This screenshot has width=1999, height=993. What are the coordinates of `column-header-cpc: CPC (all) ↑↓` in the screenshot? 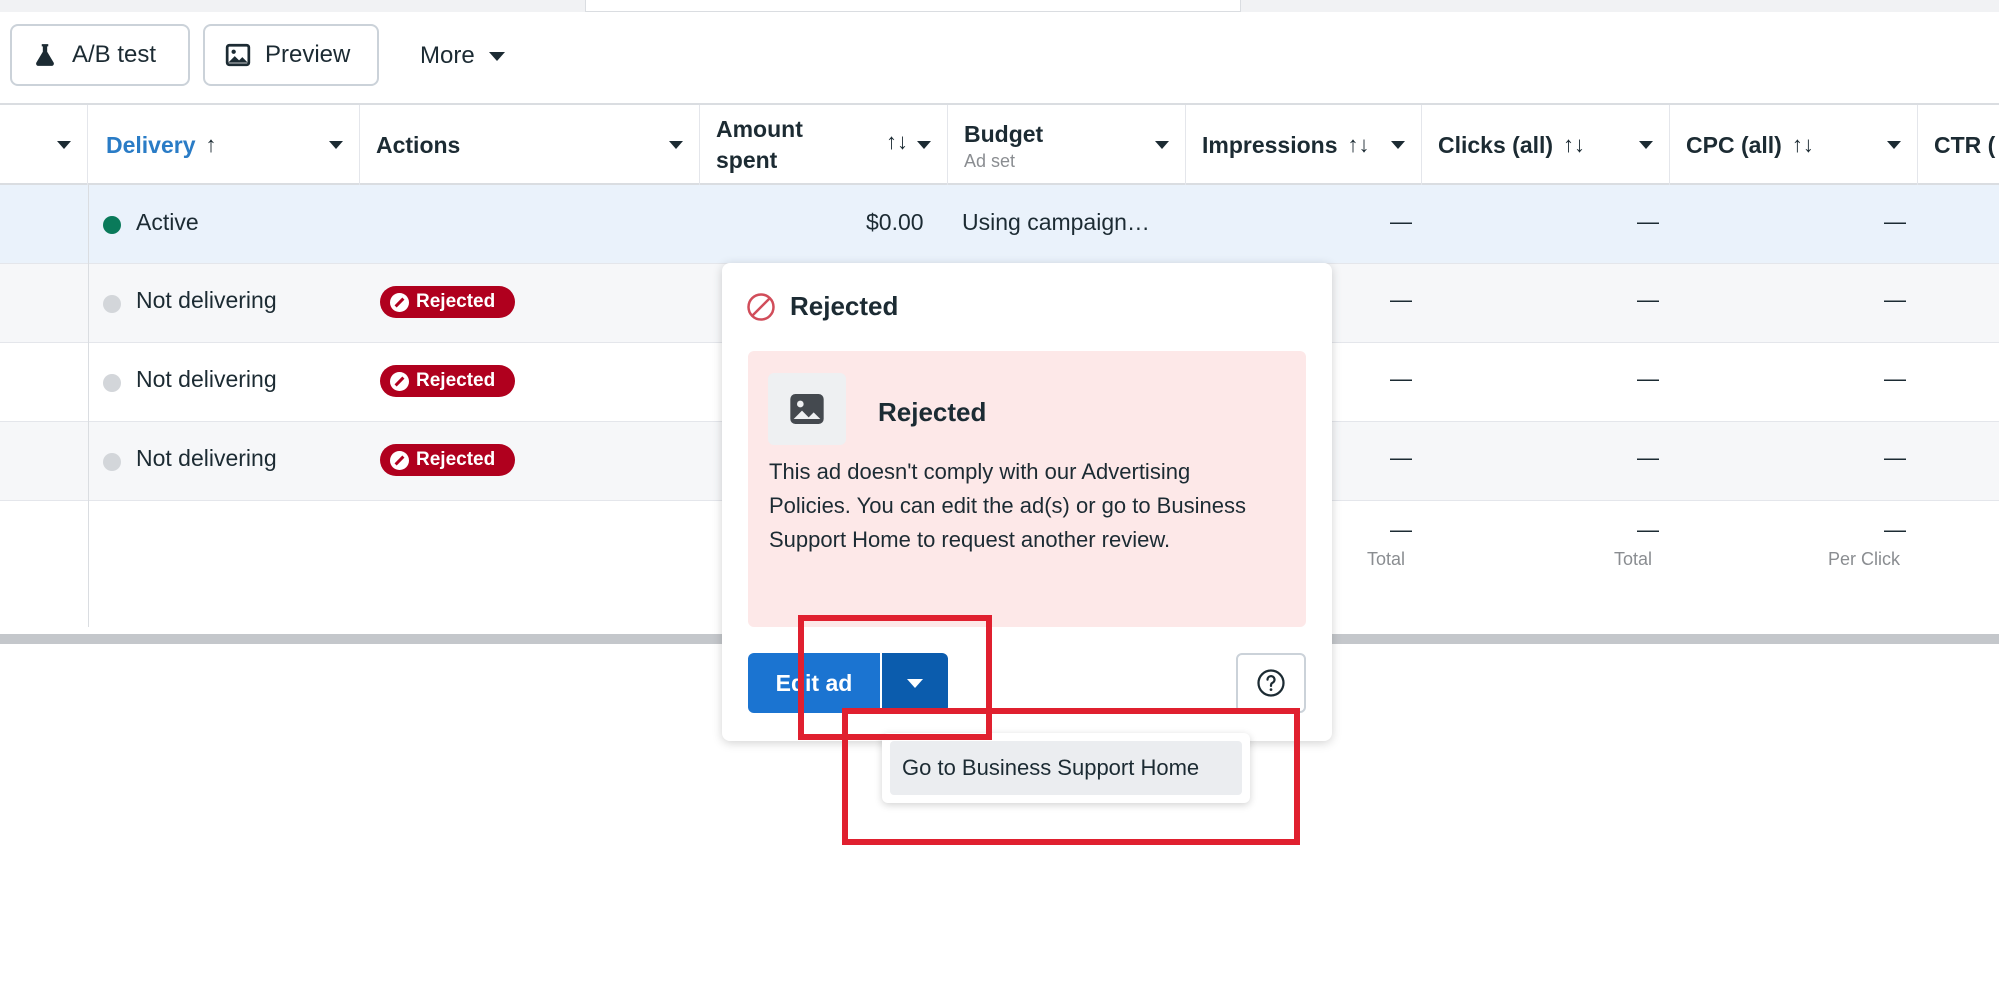 It's located at (1794, 145).